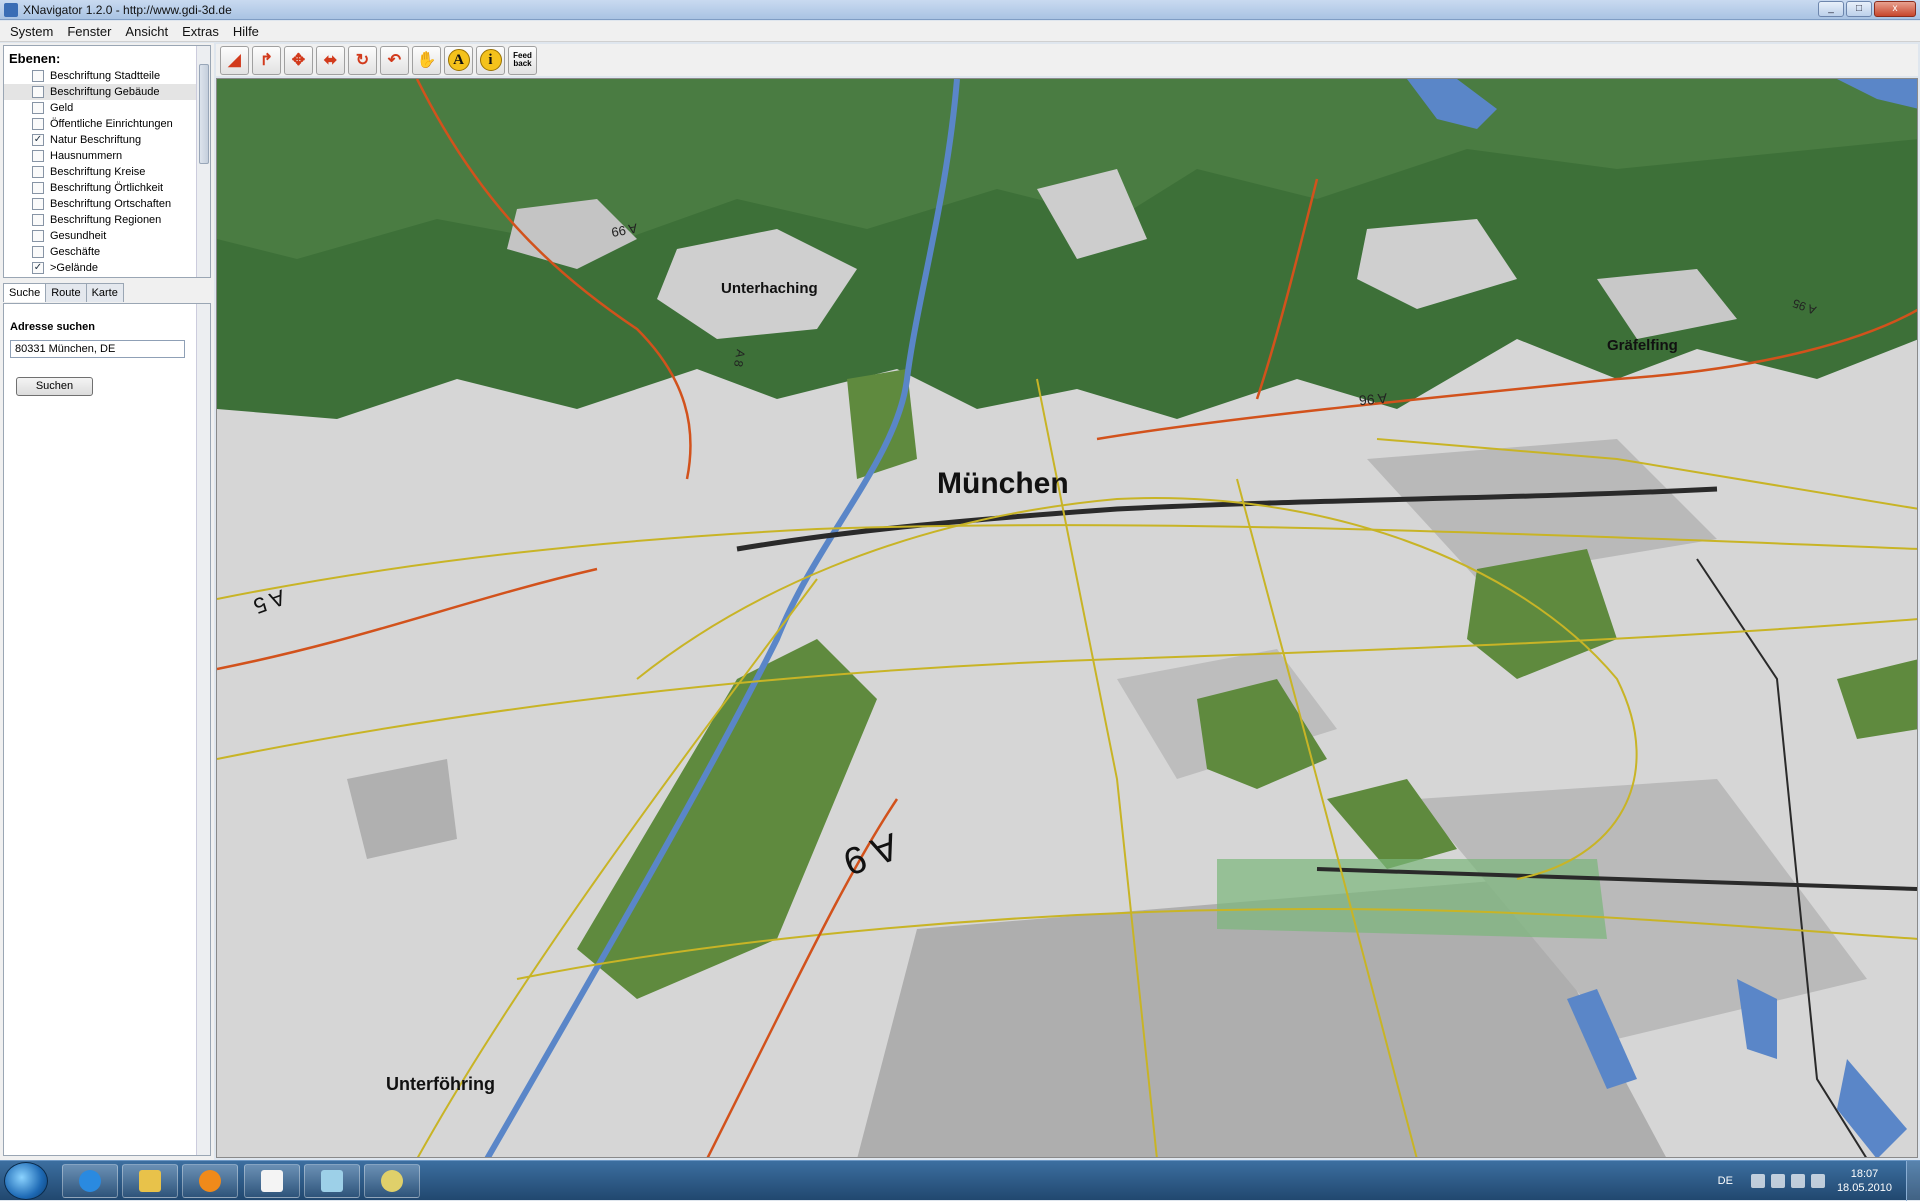  Describe the element at coordinates (111, 204) in the screenshot. I see `layer-label: Beschriftung Ortschaften` at that location.